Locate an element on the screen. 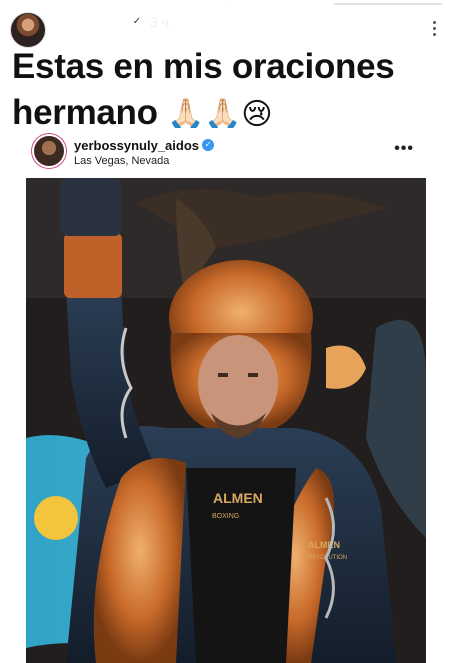 The image size is (450, 663). story-avatar is located at coordinates (28, 30).